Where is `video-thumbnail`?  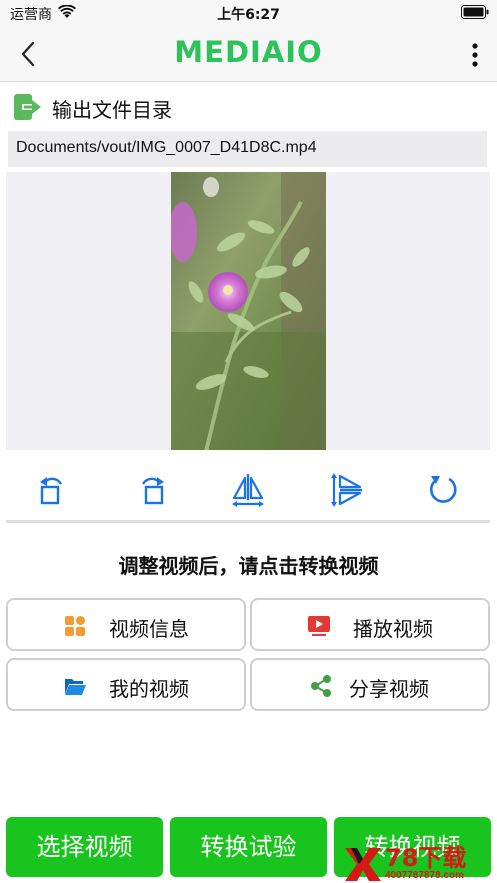
video-thumbnail is located at coordinates (248, 311).